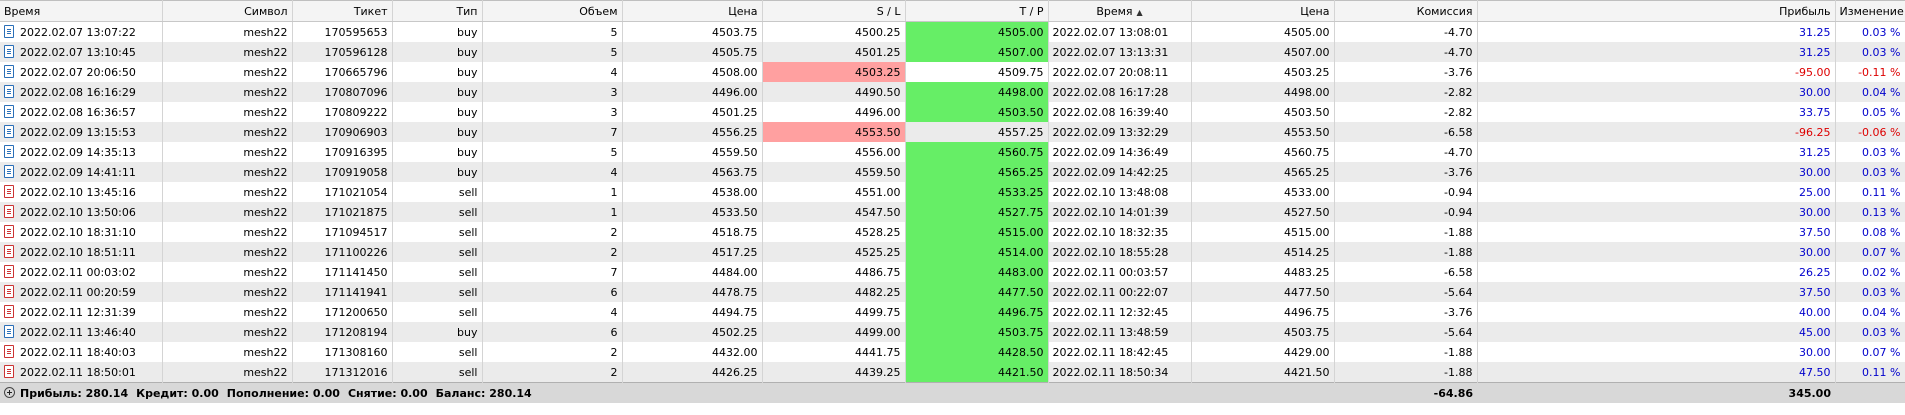 This screenshot has height=415, width=1905. What do you see at coordinates (977, 292) in the screenshot?
I see `cell-tp: 4477.50` at bounding box center [977, 292].